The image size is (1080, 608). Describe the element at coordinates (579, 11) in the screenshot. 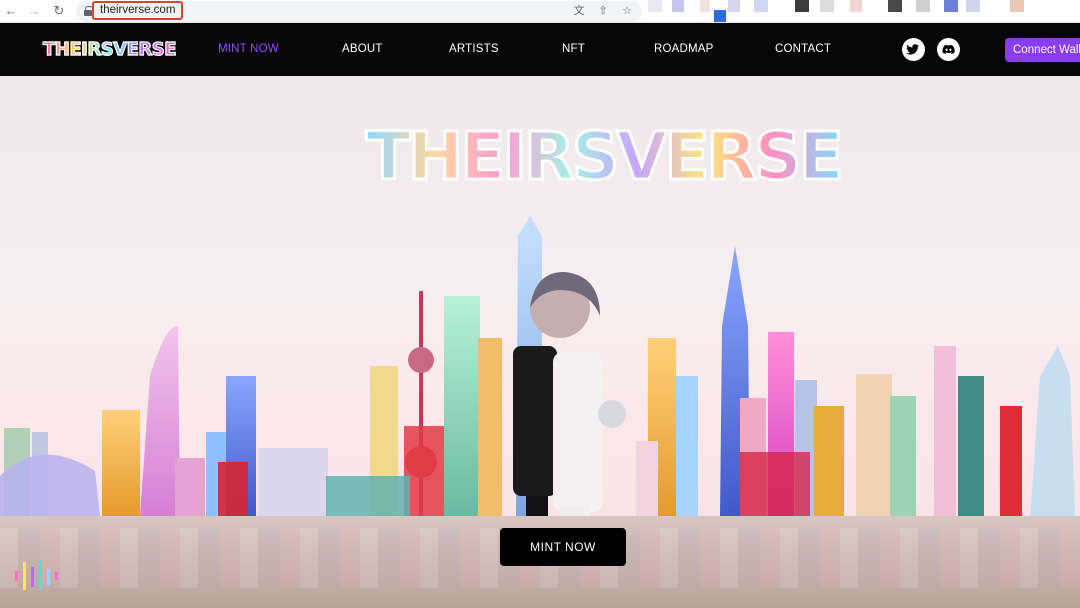

I see `translate-icon: 文` at that location.